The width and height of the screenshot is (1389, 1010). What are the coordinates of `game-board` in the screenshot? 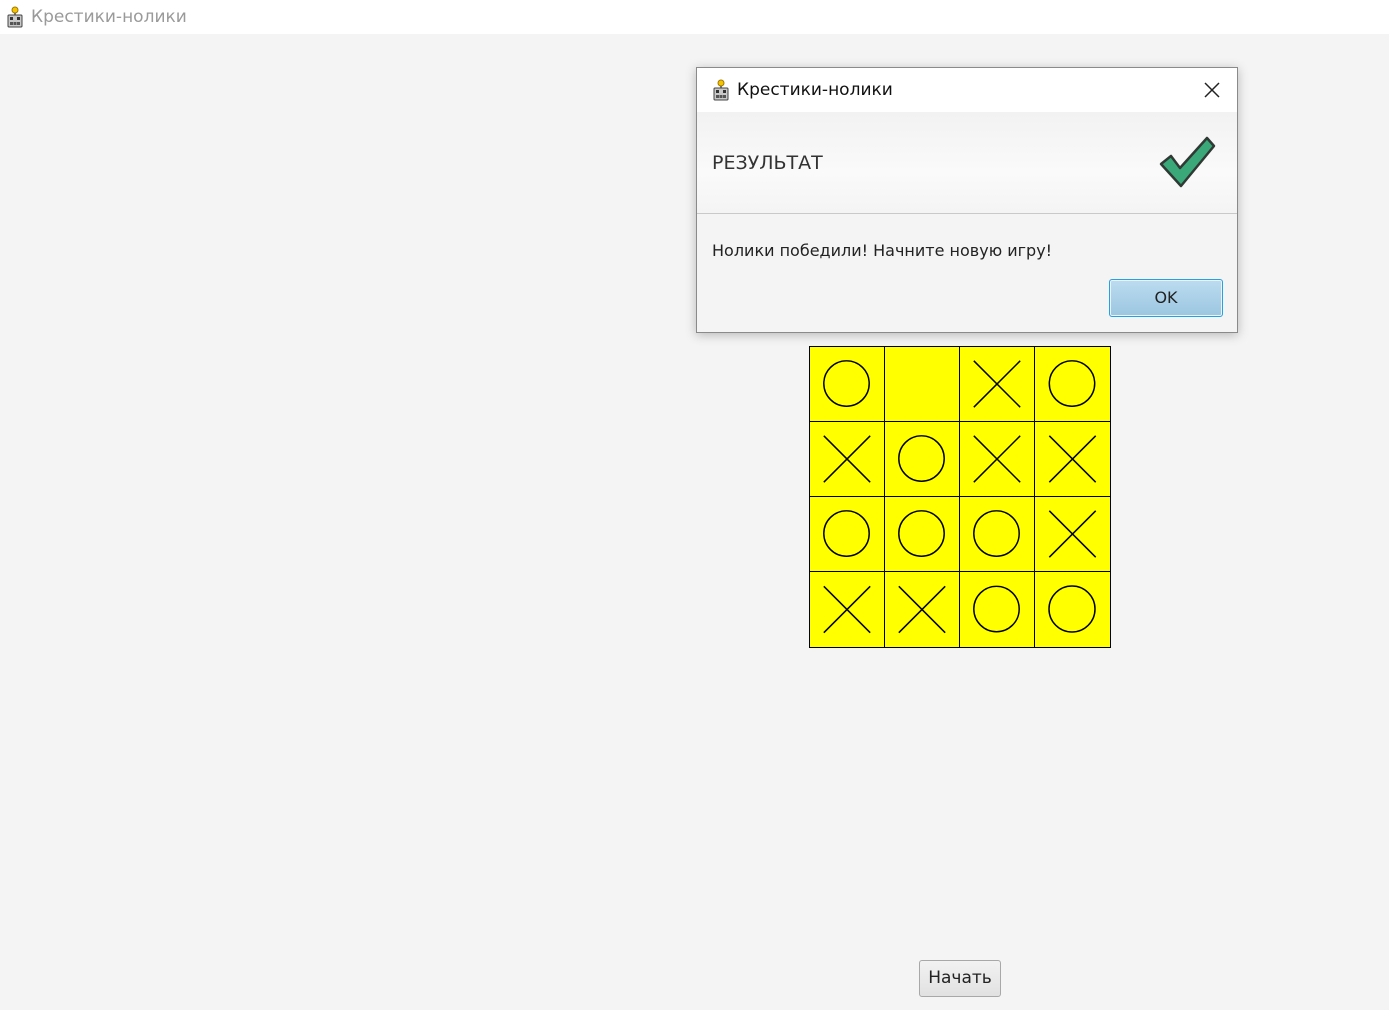 It's located at (960, 497).